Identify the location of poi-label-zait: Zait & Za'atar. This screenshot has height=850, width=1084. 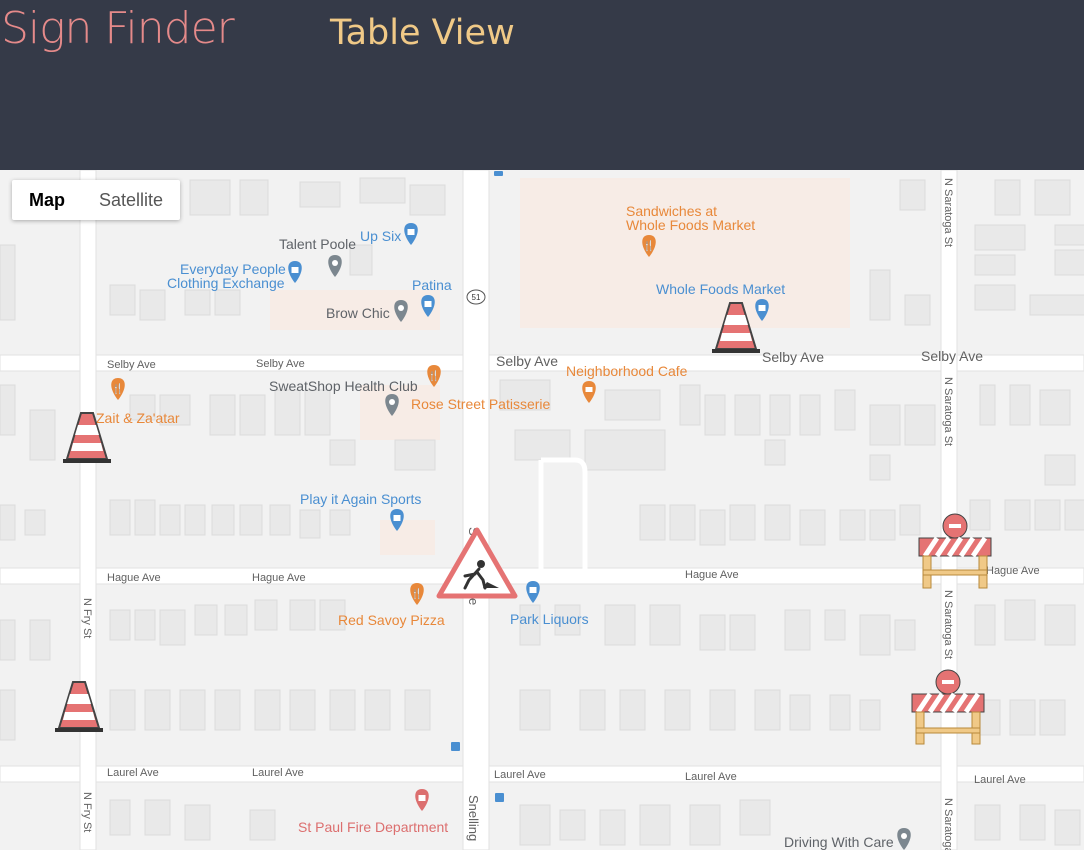
(138, 418).